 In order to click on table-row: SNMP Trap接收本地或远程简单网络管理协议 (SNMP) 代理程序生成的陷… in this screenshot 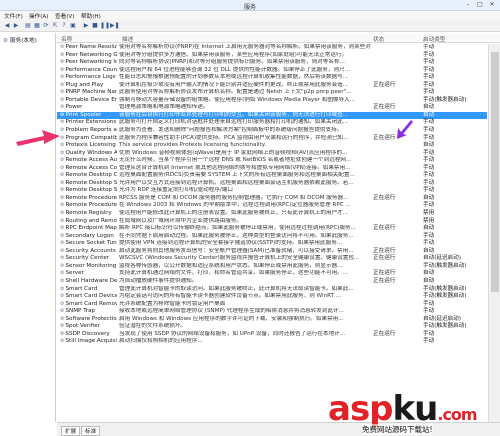, I will do `click(272, 312)`.